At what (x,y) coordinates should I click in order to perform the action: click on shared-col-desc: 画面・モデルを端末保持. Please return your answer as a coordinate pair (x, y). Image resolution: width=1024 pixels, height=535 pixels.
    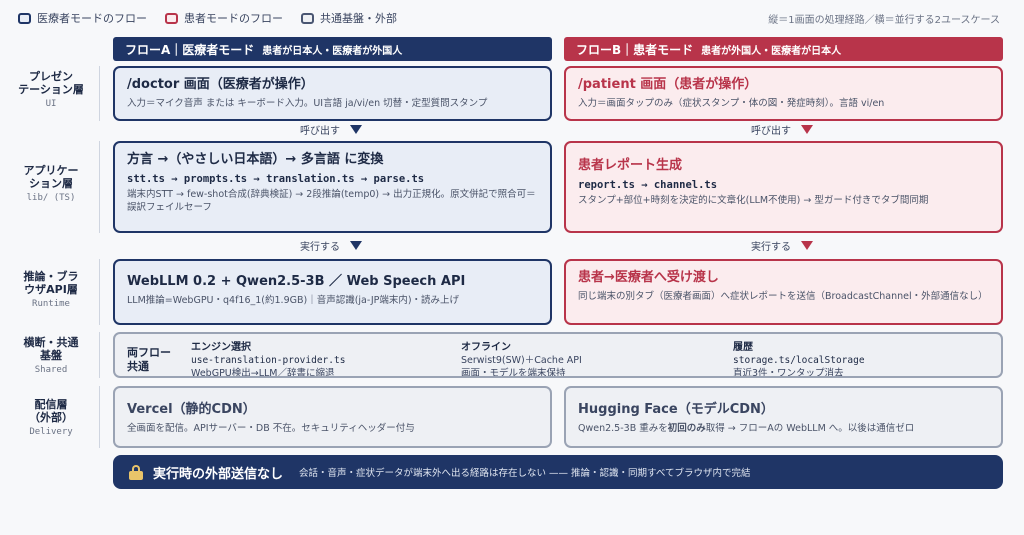
    Looking at the image, I should click on (513, 373).